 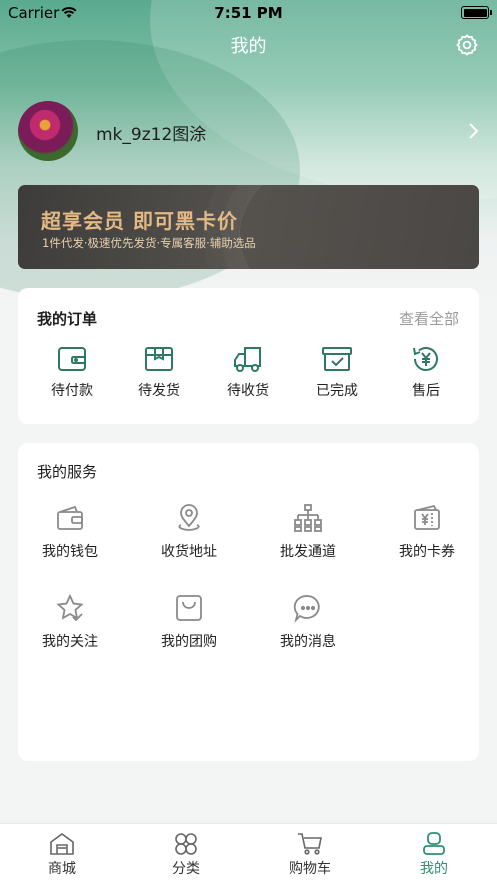 I want to click on orders-title: 我的订单, so click(x=67, y=319).